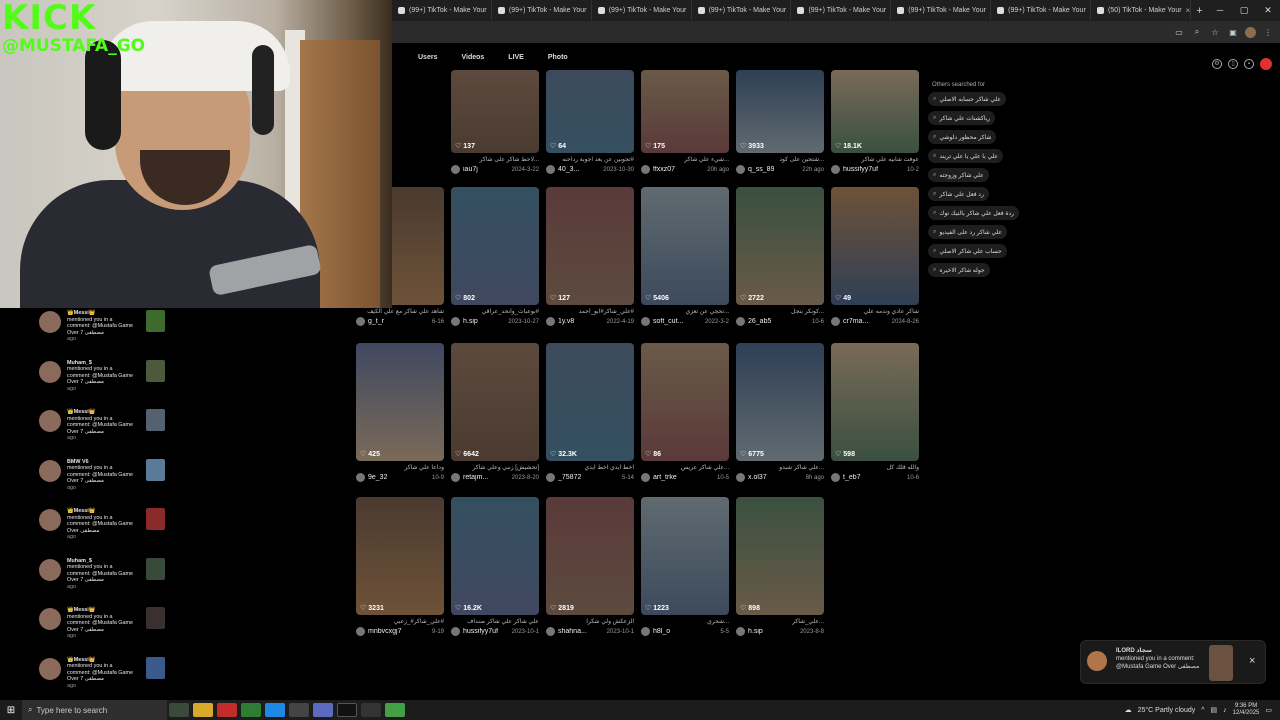 Image resolution: width=1280 pixels, height=720 pixels. I want to click on media-player-icon, so click(371, 710).